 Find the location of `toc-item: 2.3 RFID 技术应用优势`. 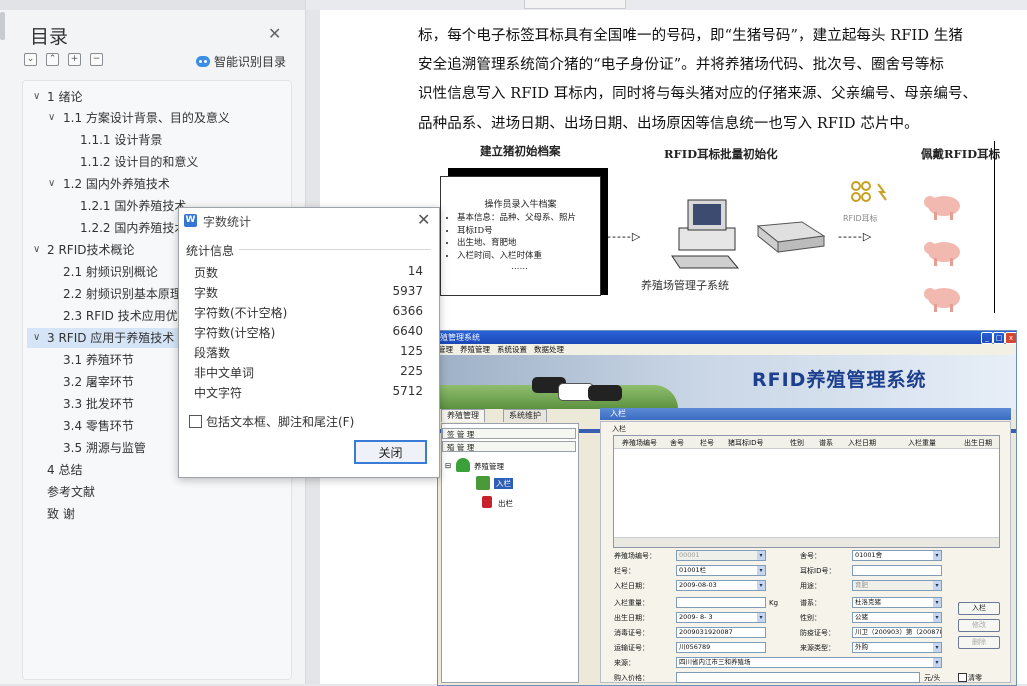

toc-item: 2.3 RFID 技术应用优势 is located at coordinates (126, 316).